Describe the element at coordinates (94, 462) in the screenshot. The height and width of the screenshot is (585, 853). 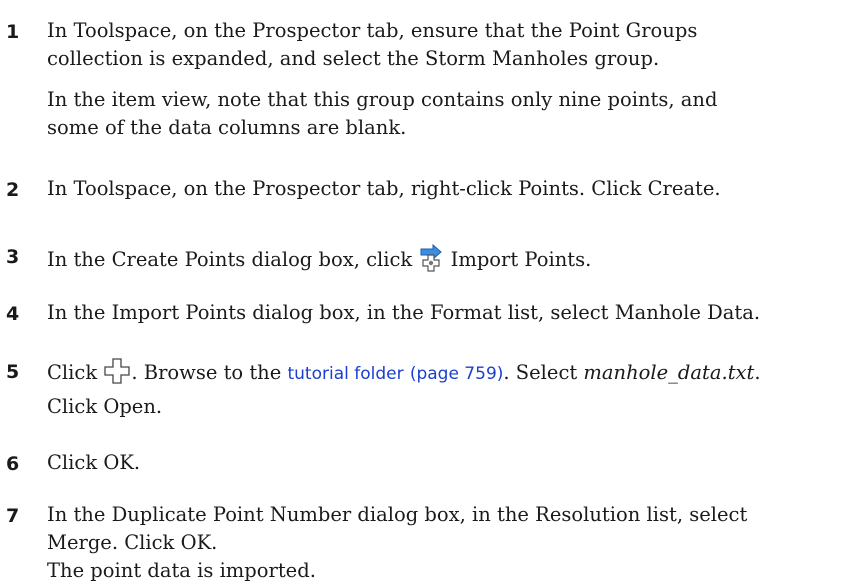
I see `step-text-line: Click OK.` at that location.